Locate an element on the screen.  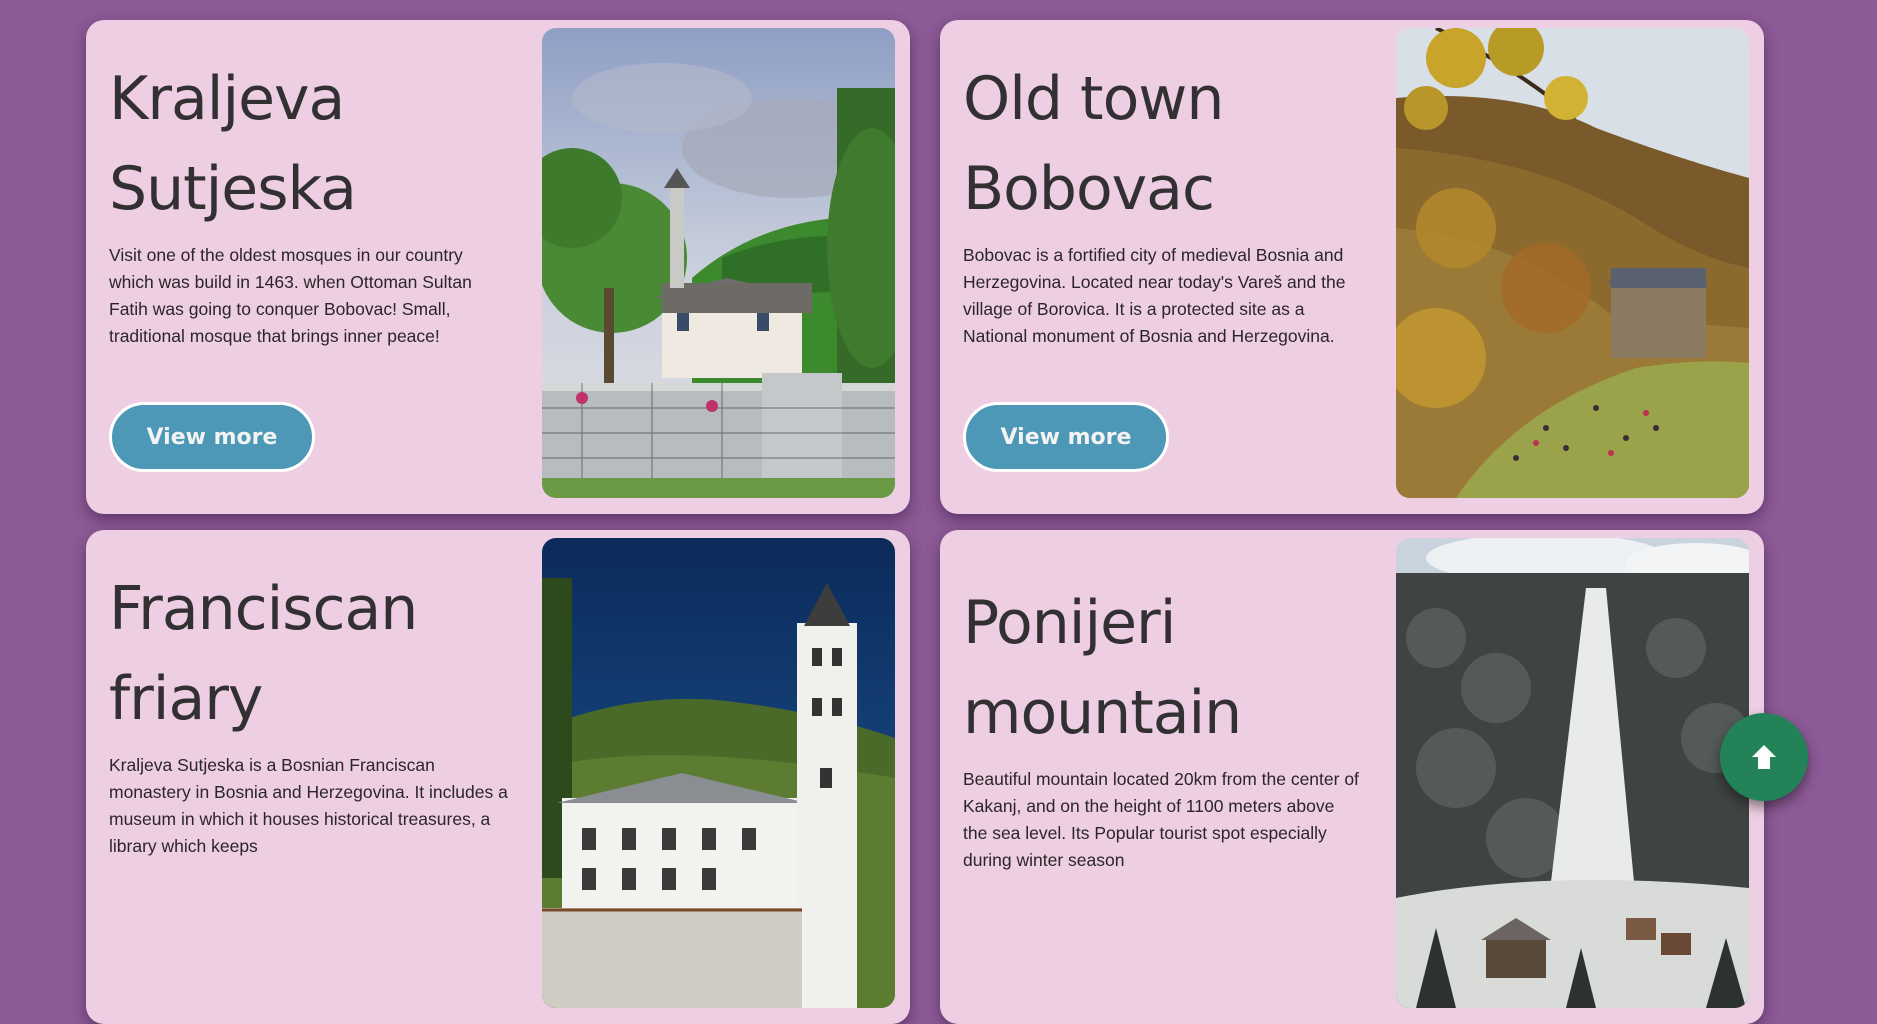
card-title-line2: mountain is located at coordinates (1102, 713).